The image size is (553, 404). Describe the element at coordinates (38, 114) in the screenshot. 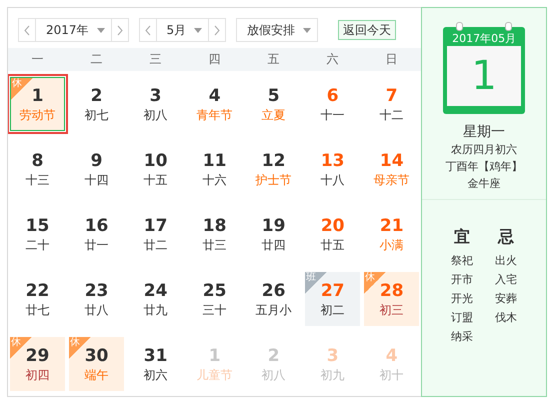

I see `lunar-date: 劳动节` at that location.